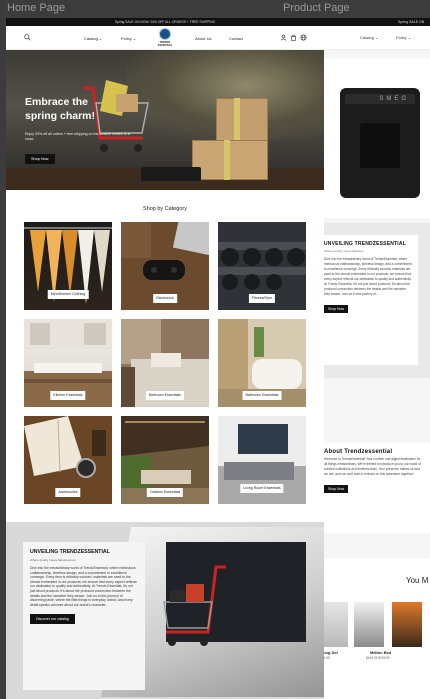  What do you see at coordinates (68, 266) in the screenshot?
I see `category-tile-clothing: Men/Women Clothing` at bounding box center [68, 266].